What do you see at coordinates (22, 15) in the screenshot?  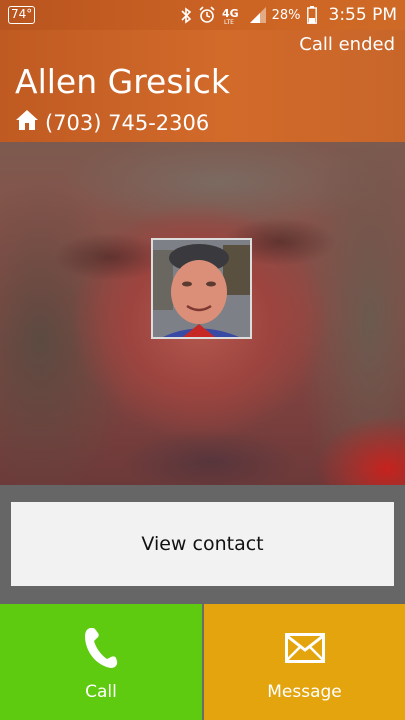 I see `weather-temperature: 74°` at bounding box center [22, 15].